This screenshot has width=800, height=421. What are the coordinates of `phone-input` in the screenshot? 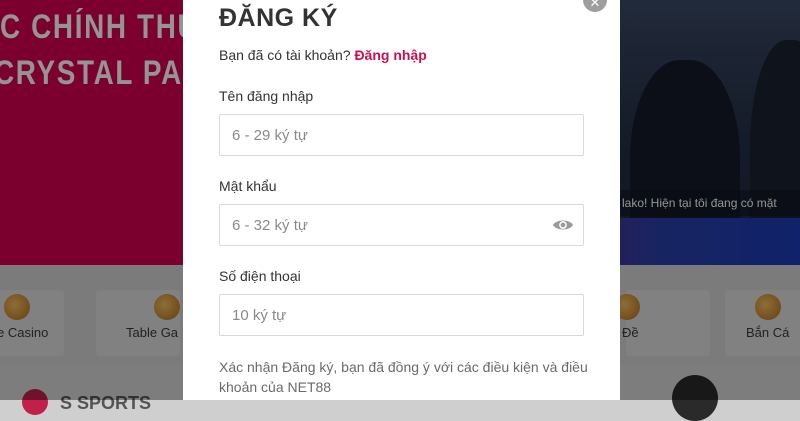 It's located at (401, 315).